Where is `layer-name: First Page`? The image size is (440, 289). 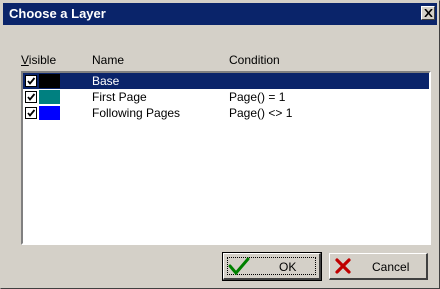
layer-name: First Page is located at coordinates (119, 97).